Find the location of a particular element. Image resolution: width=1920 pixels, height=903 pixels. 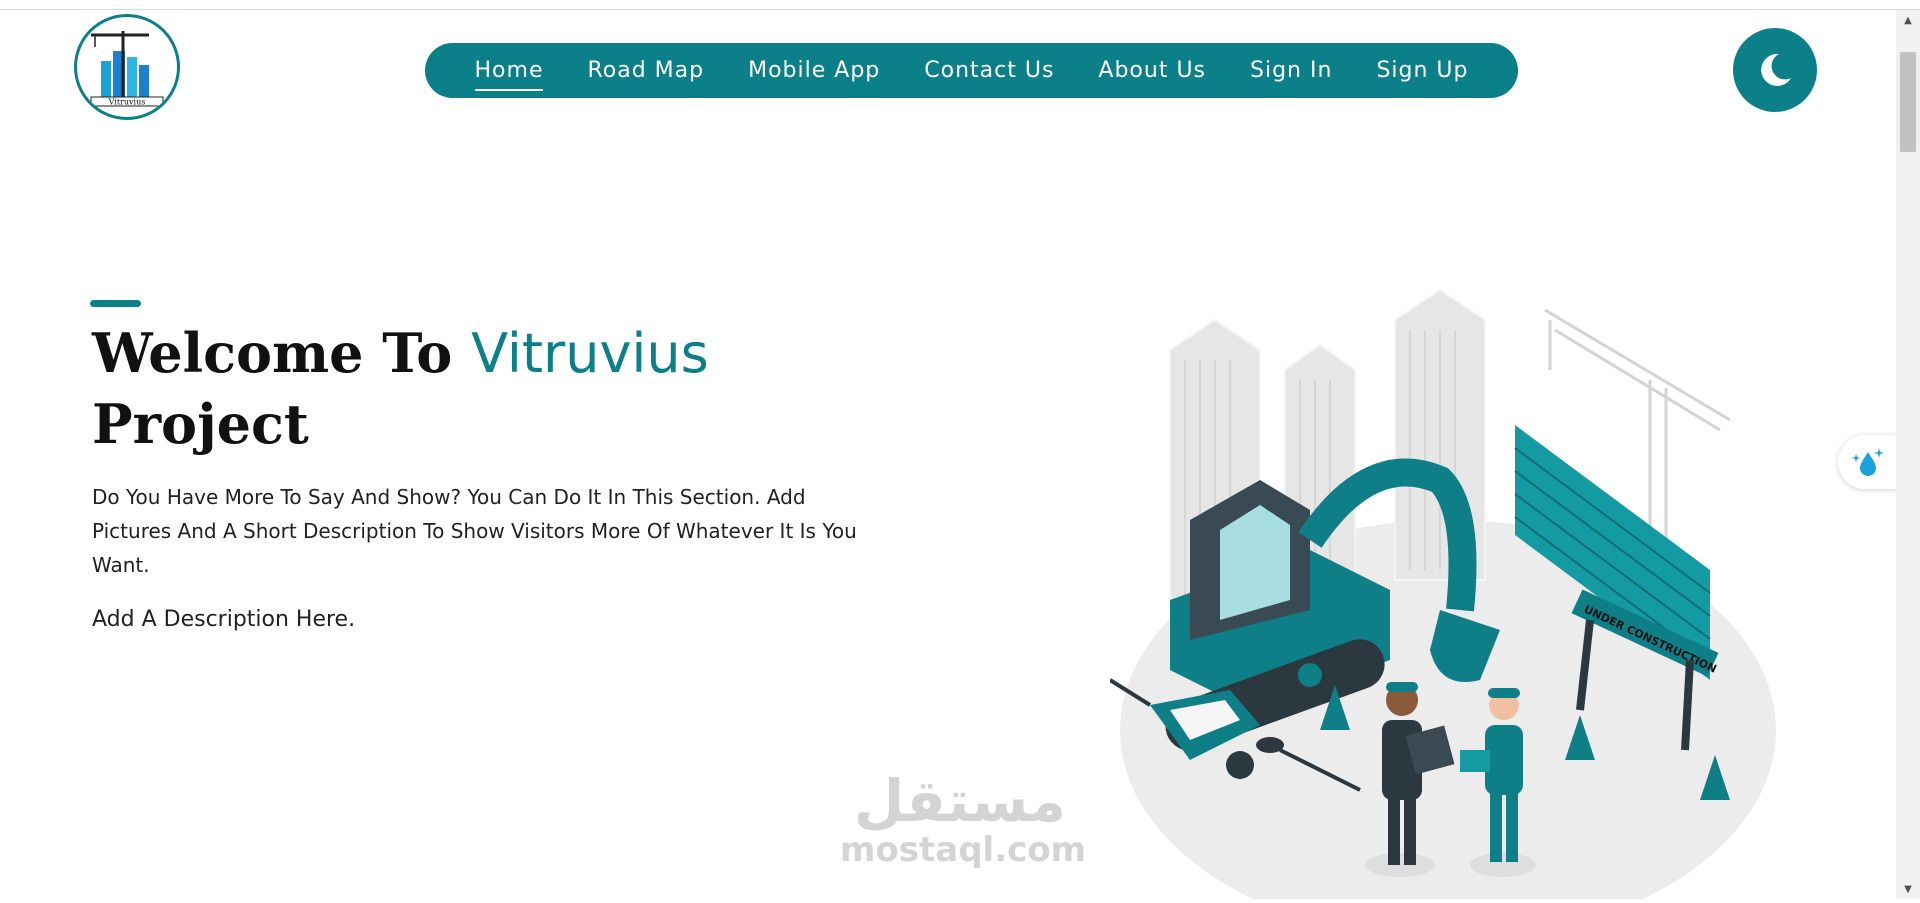

page-scrollbar: ▲ ▼ is located at coordinates (1908, 454).